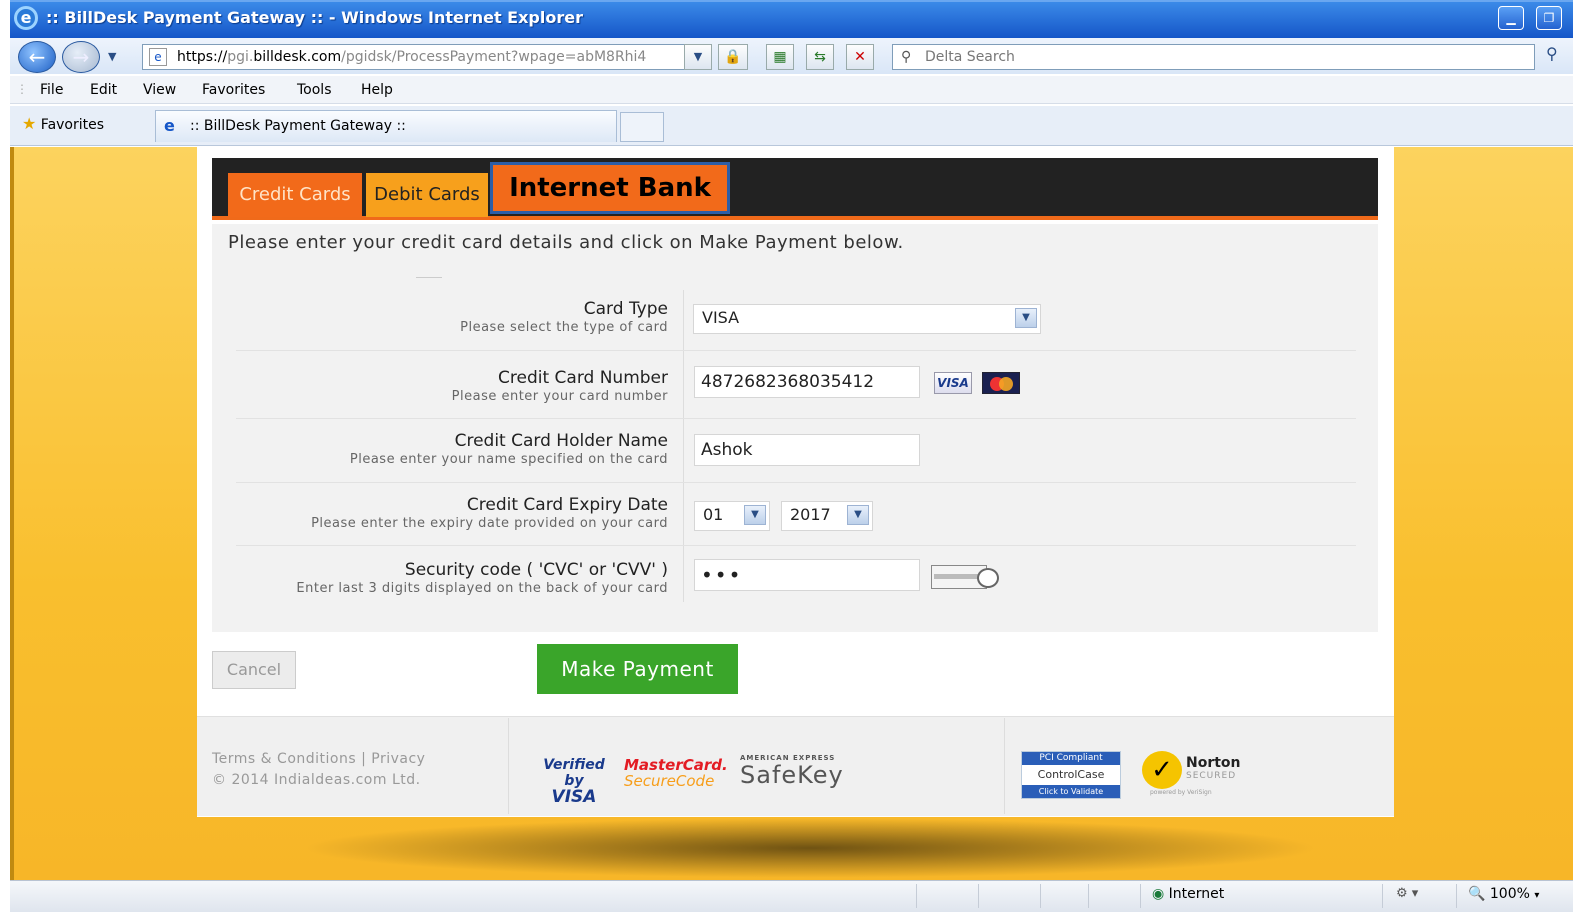 The height and width of the screenshot is (912, 1573). Describe the element at coordinates (377, 90) in the screenshot. I see `menu-help: Help` at that location.